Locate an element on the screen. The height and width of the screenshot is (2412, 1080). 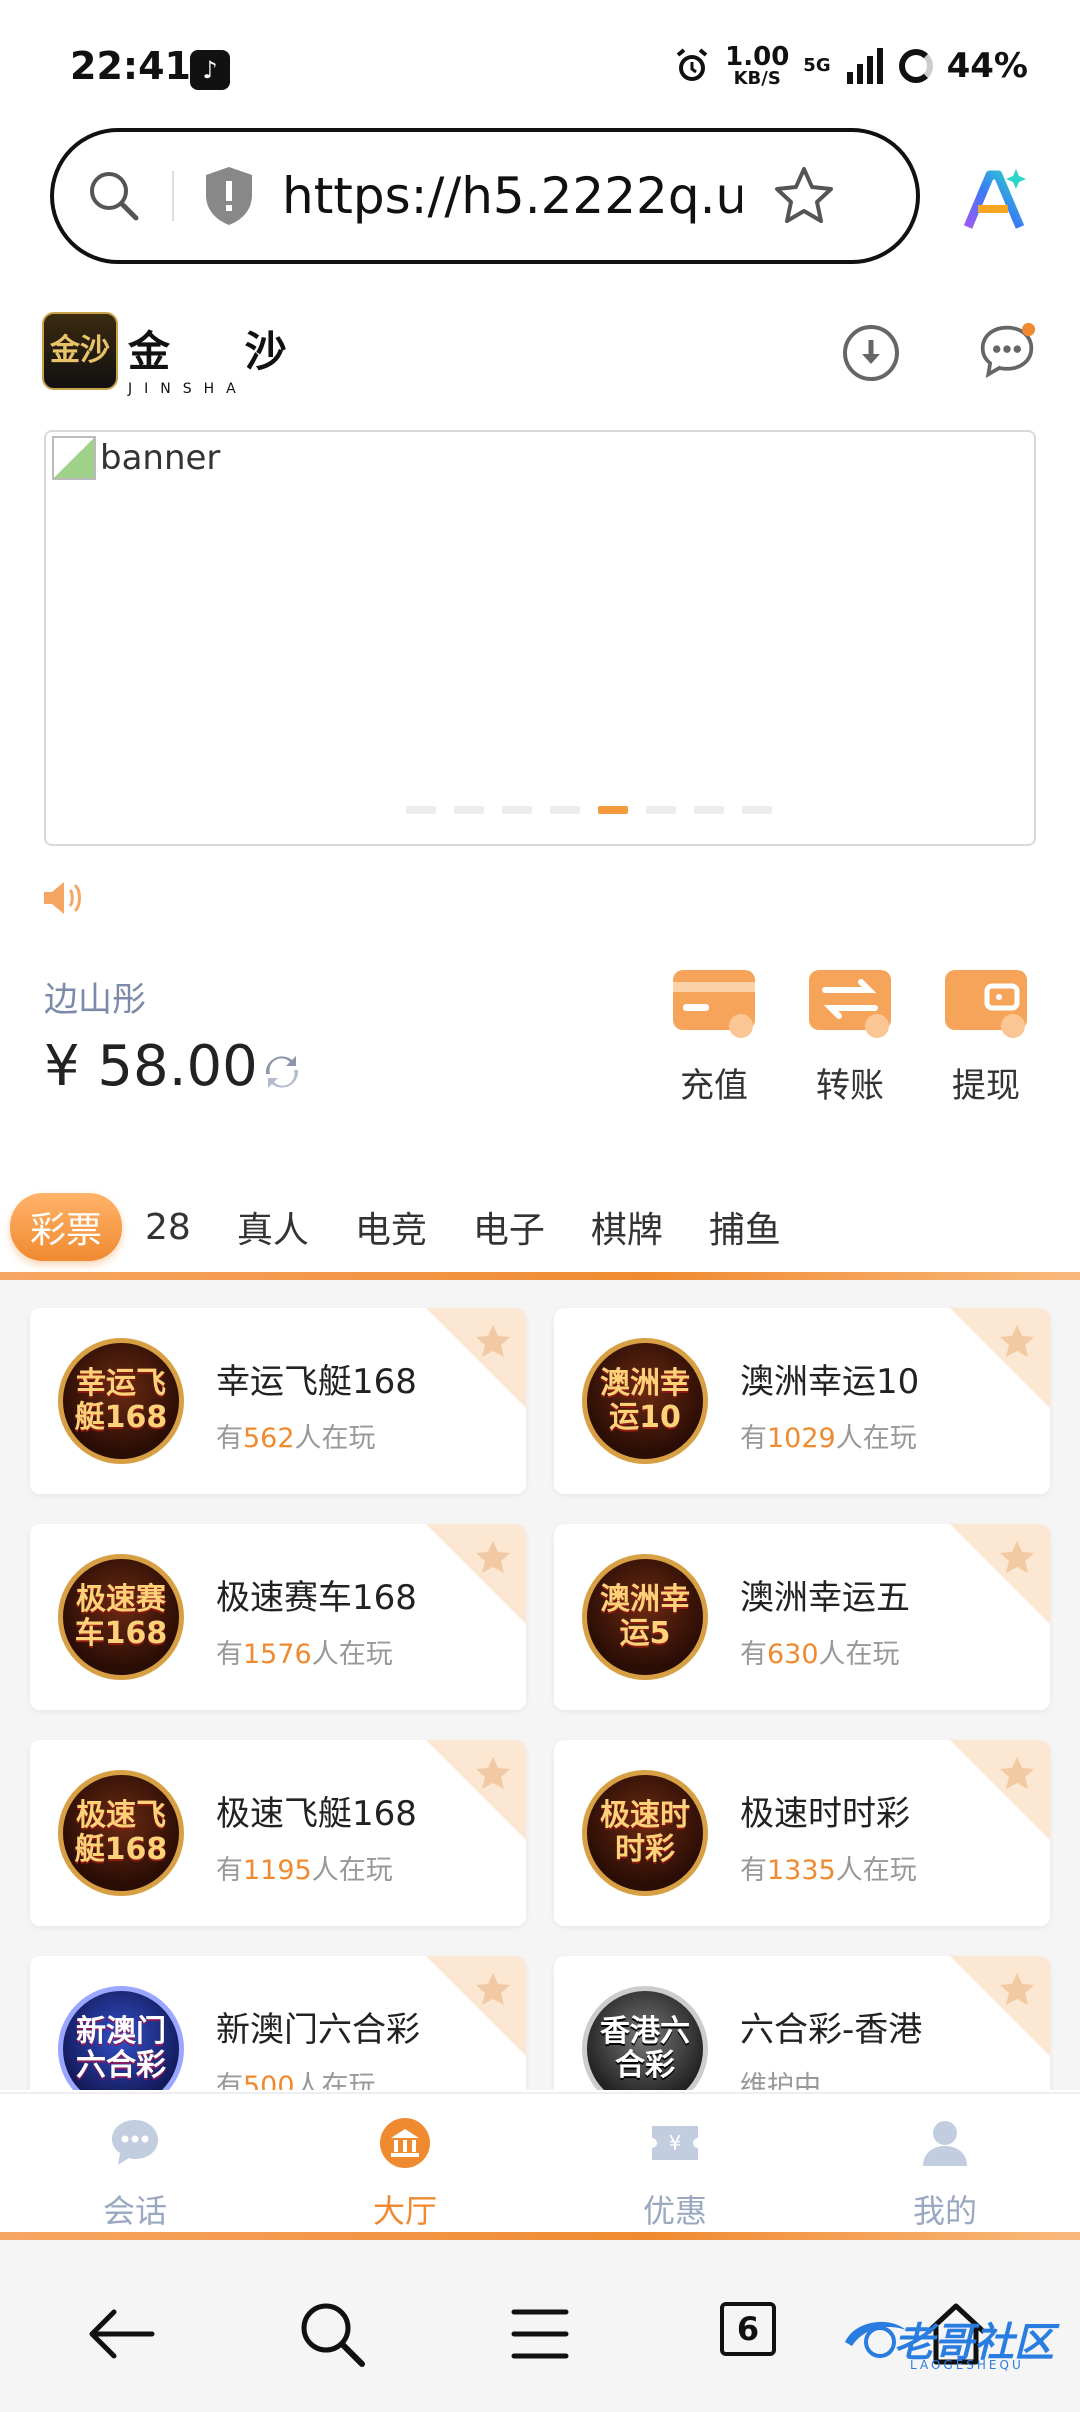
game-card: 极速赛车168 极速赛车168 有1576人在玩 is located at coordinates (278, 1617).